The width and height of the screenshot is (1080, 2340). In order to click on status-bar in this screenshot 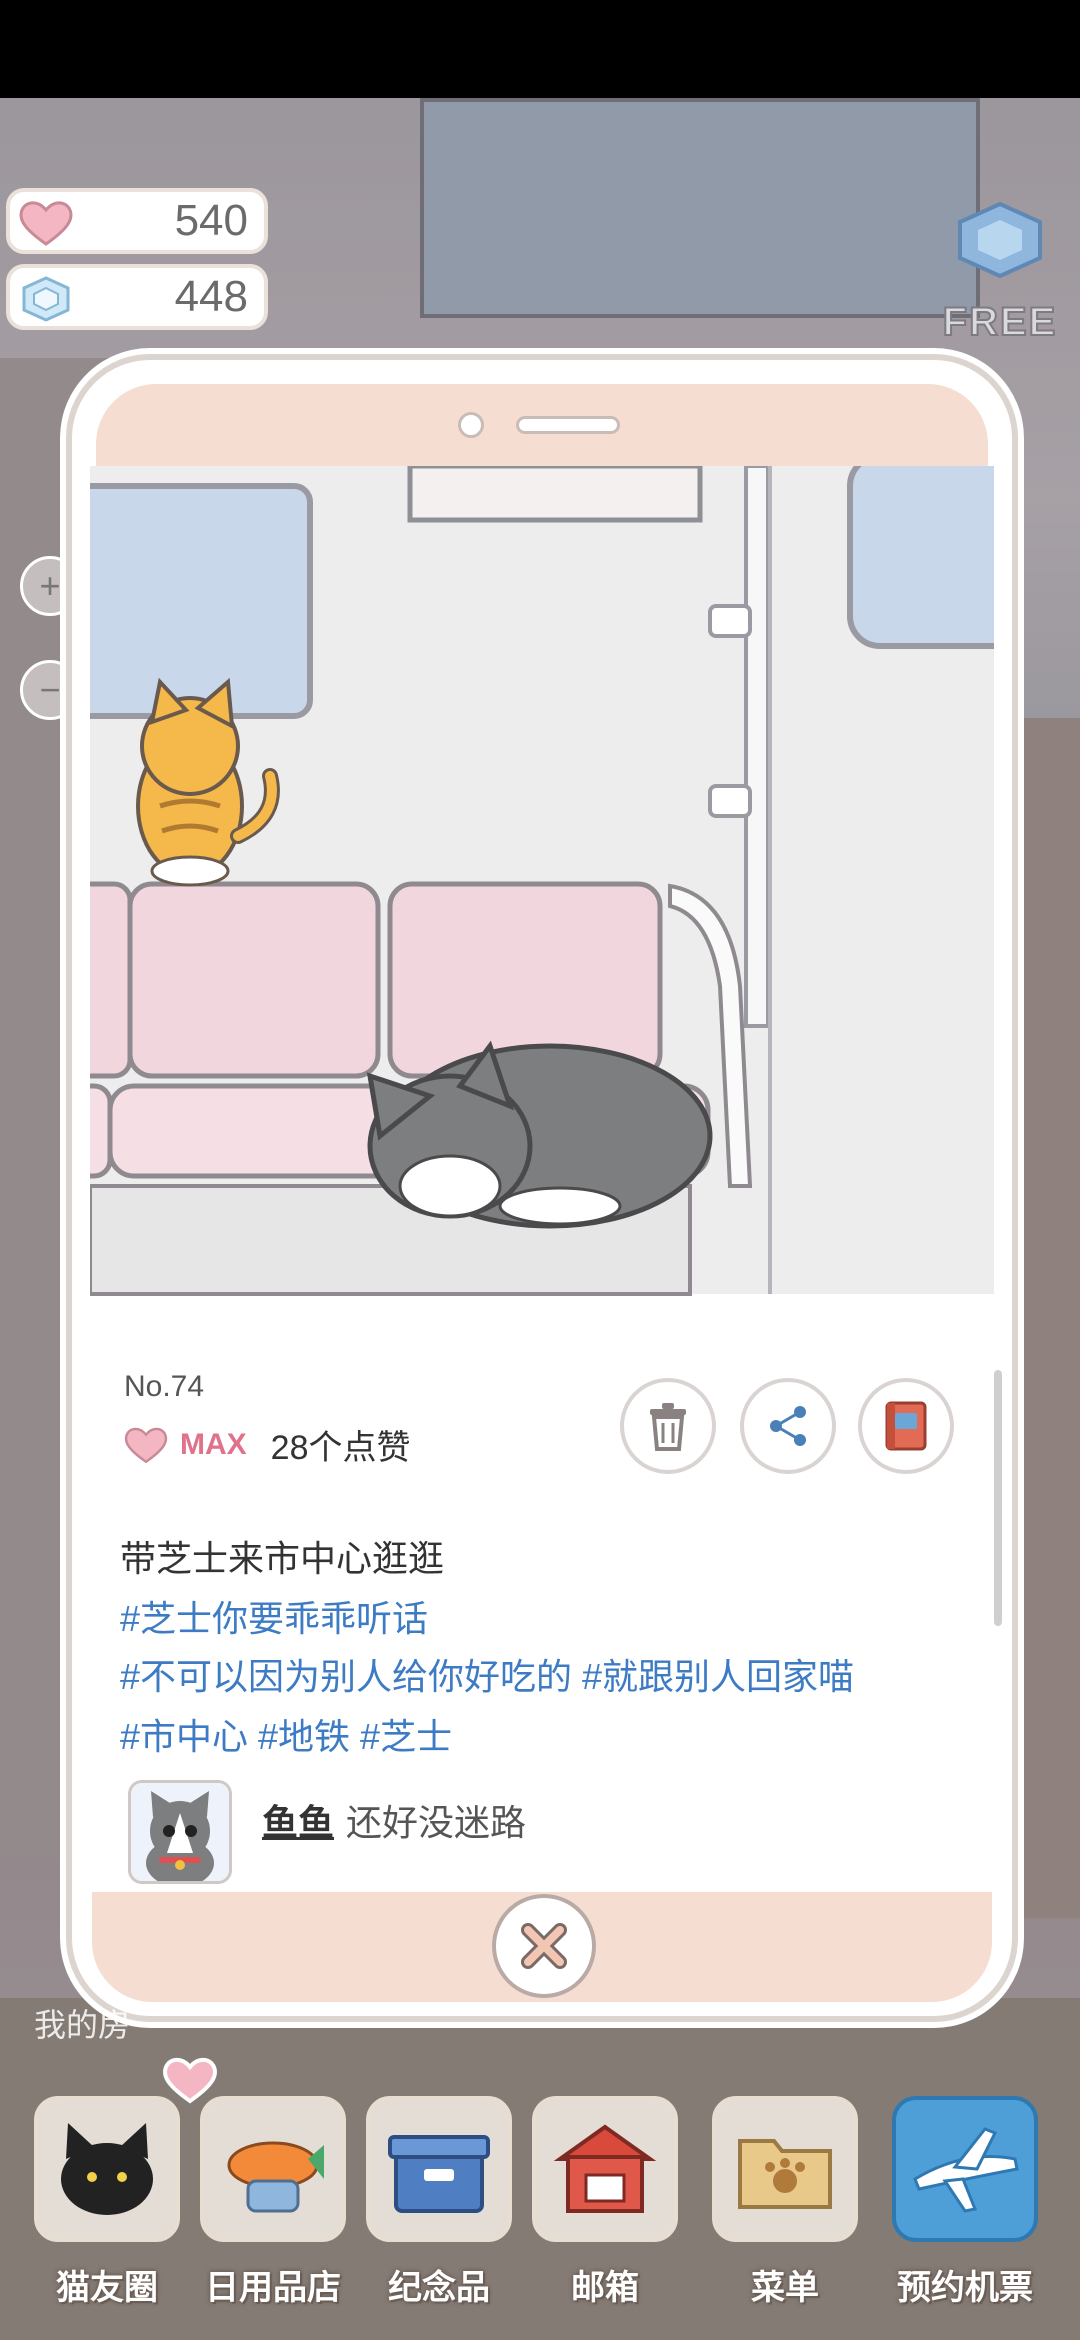, I will do `click(540, 49)`.